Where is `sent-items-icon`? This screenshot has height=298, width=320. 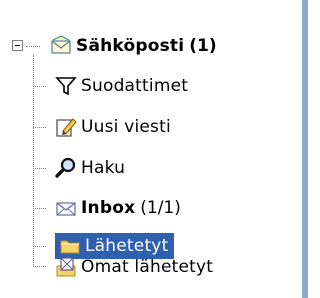
sent-items-icon is located at coordinates (66, 267).